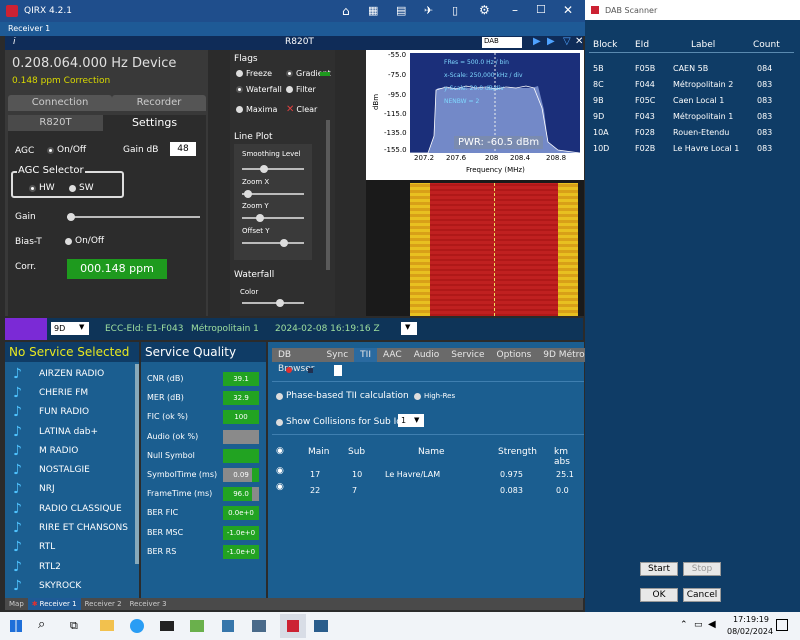 The image size is (800, 640). Describe the element at coordinates (148, 604) in the screenshot. I see `tab-receiver-3: Receiver 3` at that location.